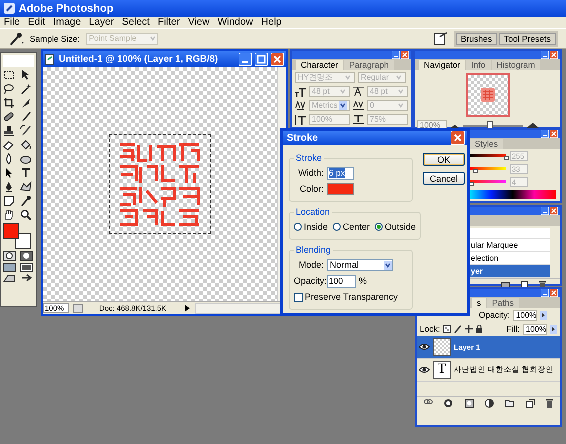  What do you see at coordinates (516, 65) in the screenshot?
I see `panel-tab: Histogram` at bounding box center [516, 65].